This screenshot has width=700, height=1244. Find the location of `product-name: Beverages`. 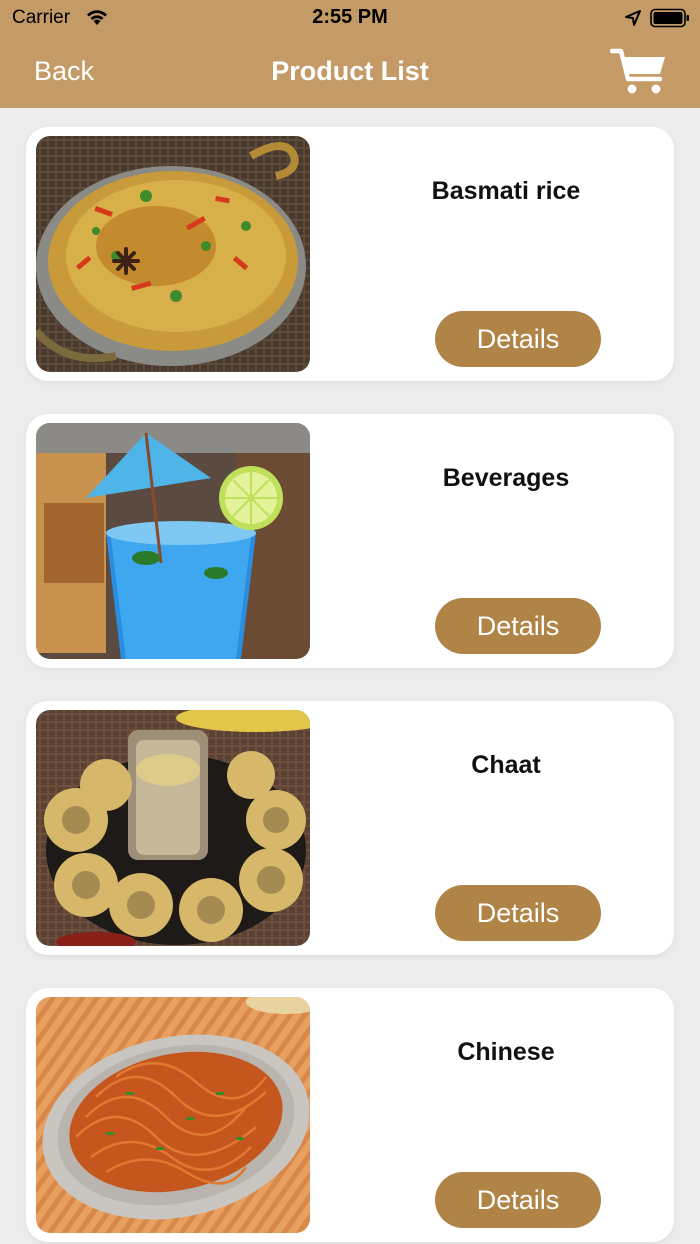

product-name: Beverages is located at coordinates (506, 478).